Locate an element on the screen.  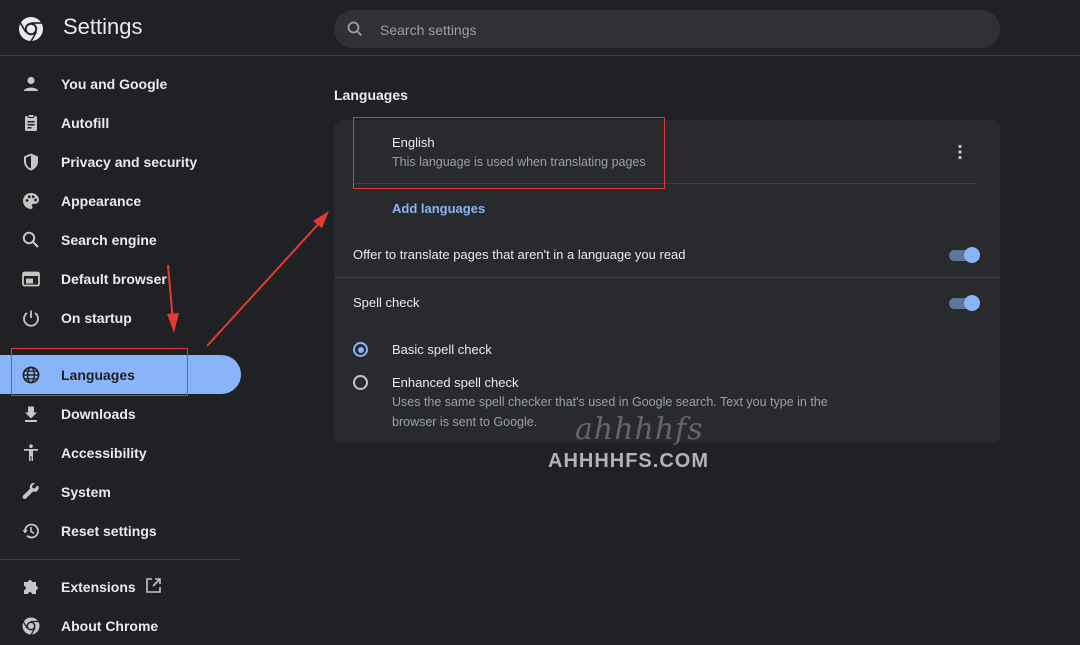
basic-spell-check-radio is located at coordinates (360, 349).